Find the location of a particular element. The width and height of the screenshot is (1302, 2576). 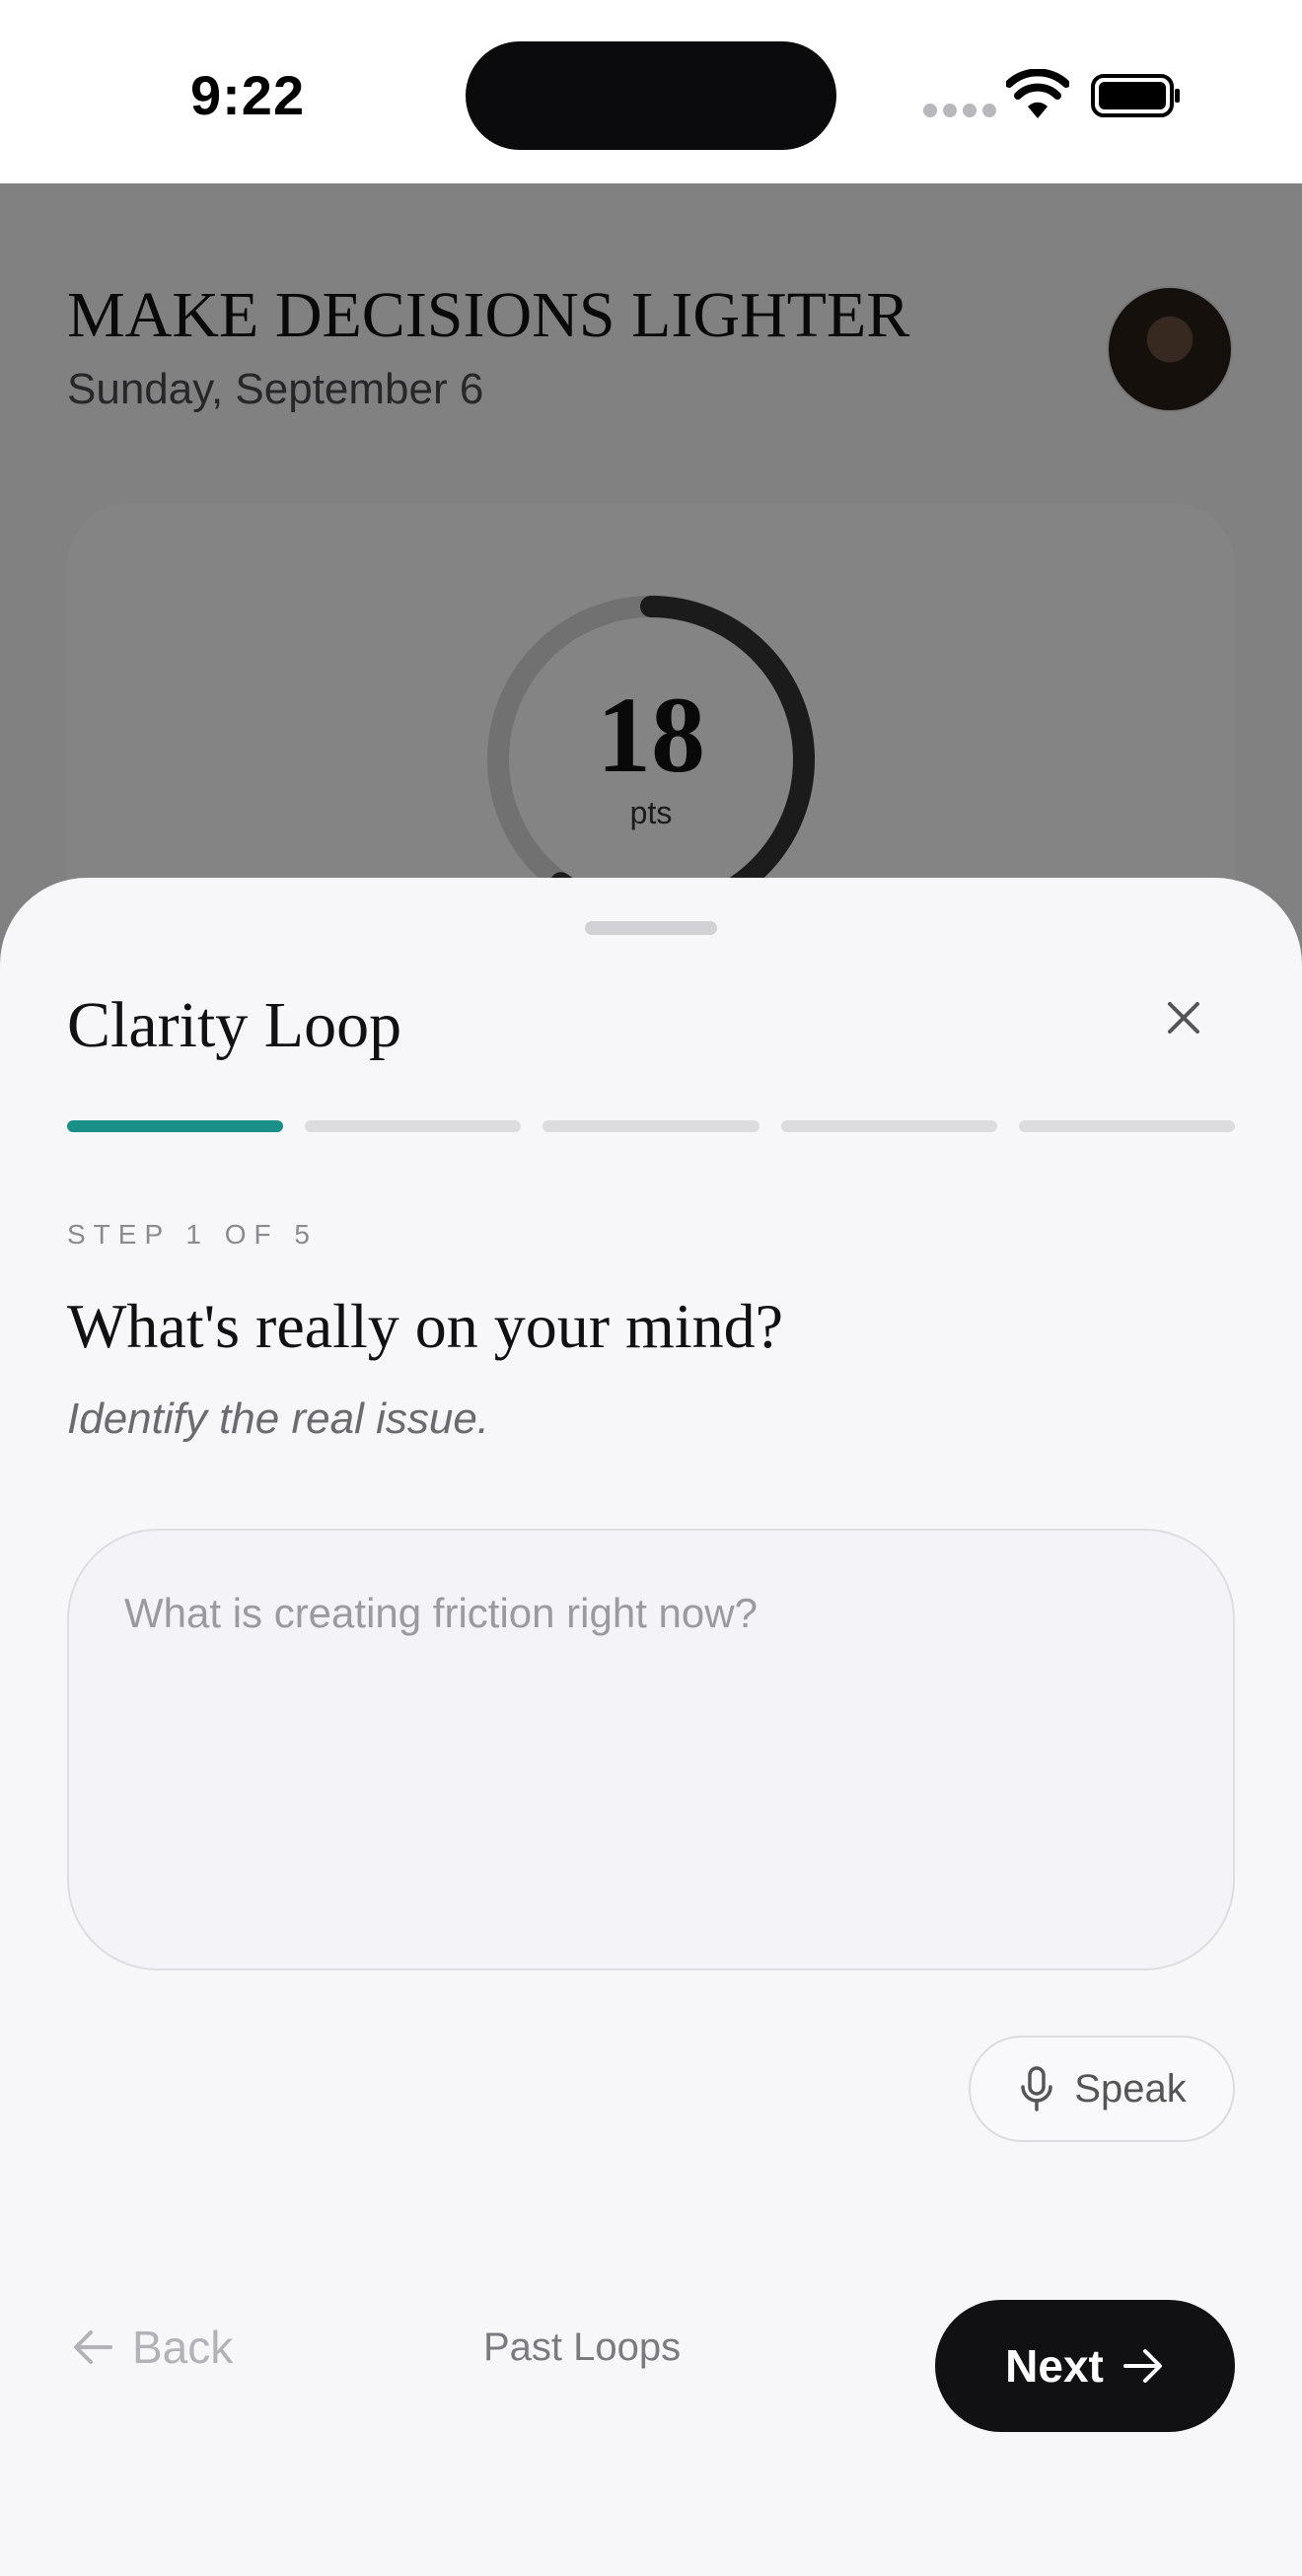

step-question: What's really on your mind? is located at coordinates (425, 1326).